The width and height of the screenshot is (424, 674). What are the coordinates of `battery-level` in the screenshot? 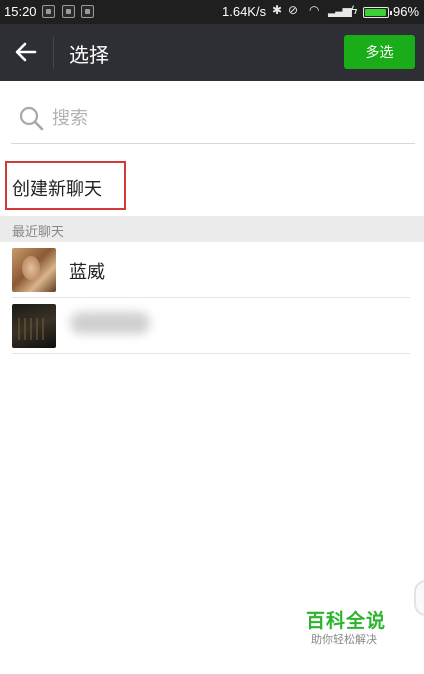 It's located at (375, 12).